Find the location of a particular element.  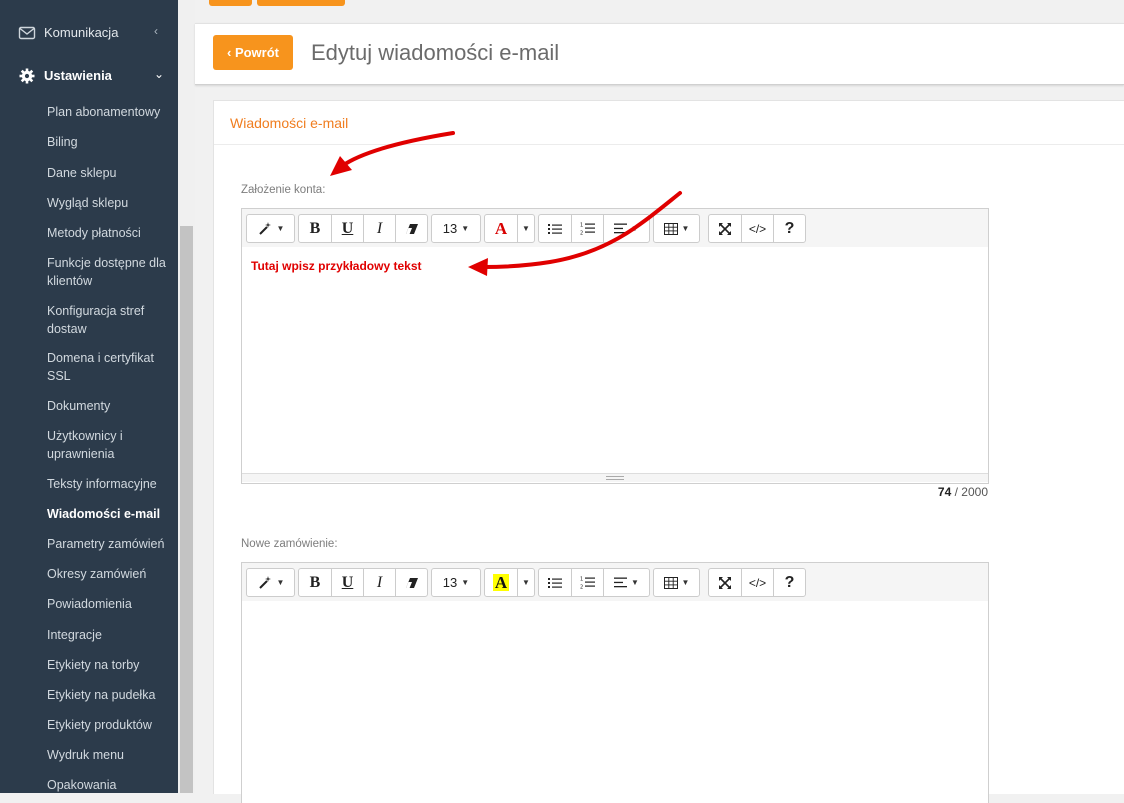

chevron-down-icon: ⌄ is located at coordinates (159, 74).